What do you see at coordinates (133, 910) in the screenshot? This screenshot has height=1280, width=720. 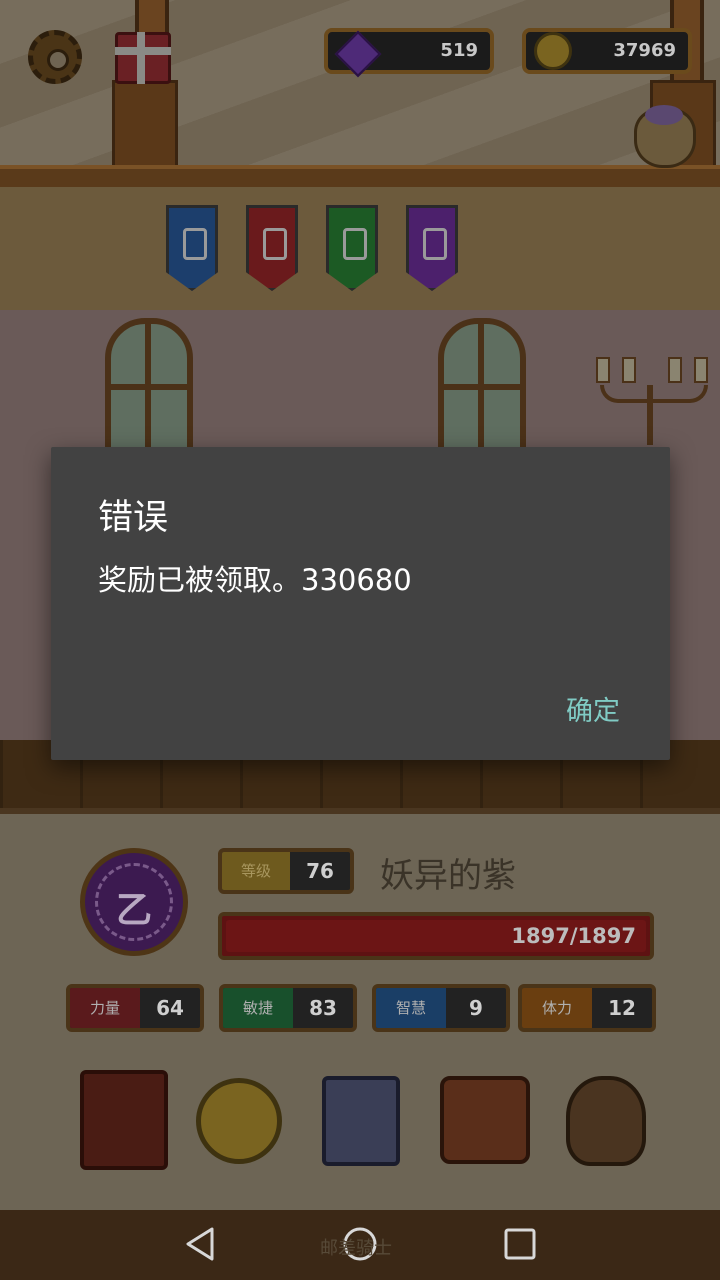 I see `emblem-symbol: 乙` at bounding box center [133, 910].